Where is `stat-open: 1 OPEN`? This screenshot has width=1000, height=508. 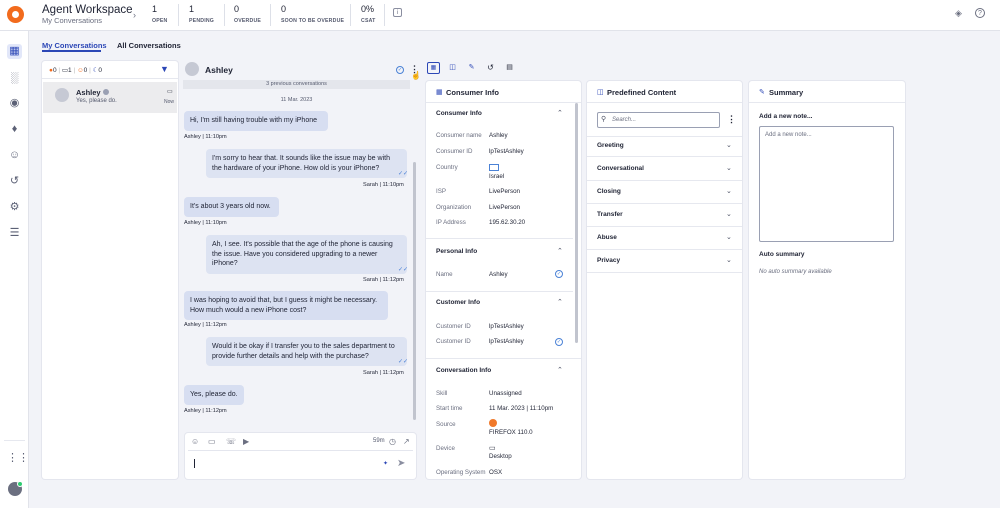 stat-open: 1 OPEN is located at coordinates (160, 16).